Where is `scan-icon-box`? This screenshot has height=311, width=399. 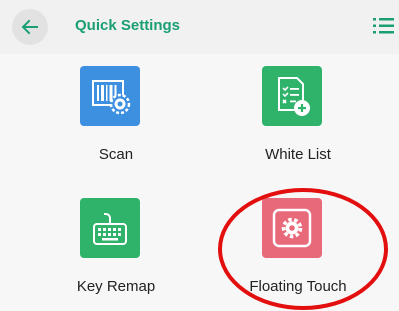
scan-icon-box is located at coordinates (110, 96).